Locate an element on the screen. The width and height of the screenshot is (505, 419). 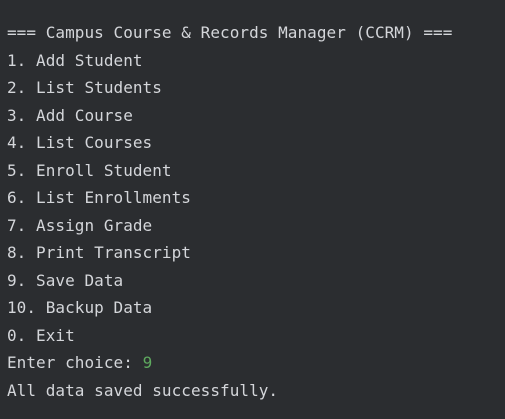
input-prompt-line: Enter choice: 9 is located at coordinates (256, 363).